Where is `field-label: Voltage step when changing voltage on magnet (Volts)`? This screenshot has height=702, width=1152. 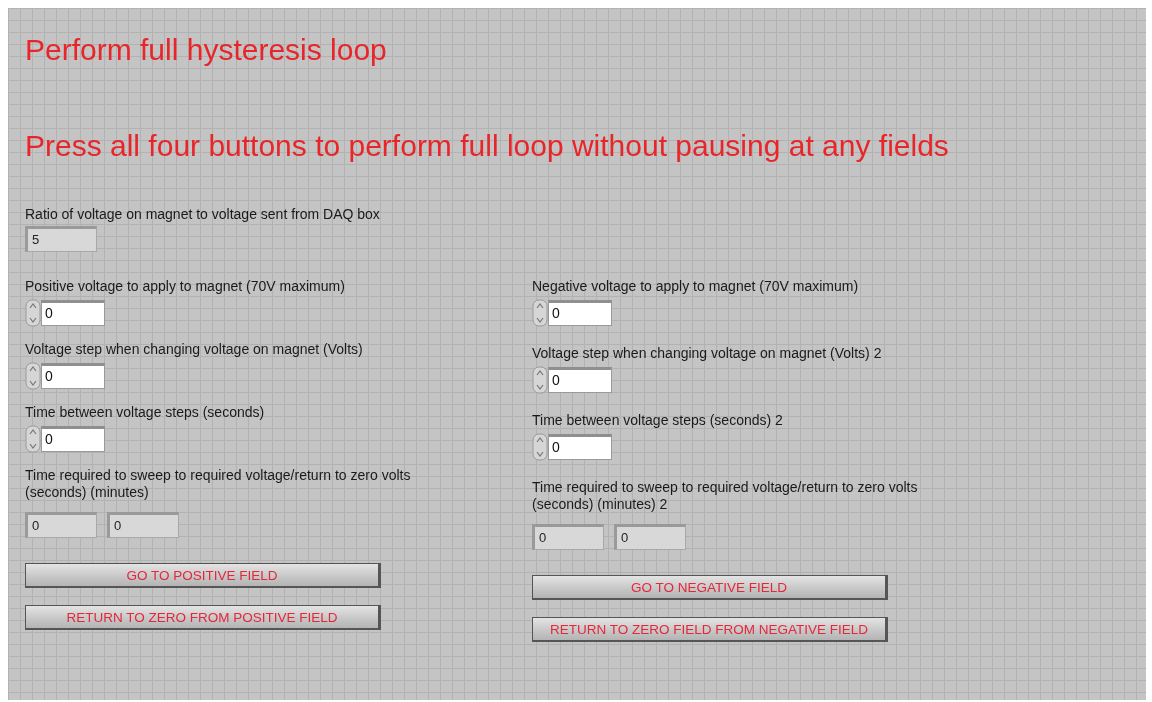
field-label: Voltage step when changing voltage on magnet (Volts) is located at coordinates (194, 349).